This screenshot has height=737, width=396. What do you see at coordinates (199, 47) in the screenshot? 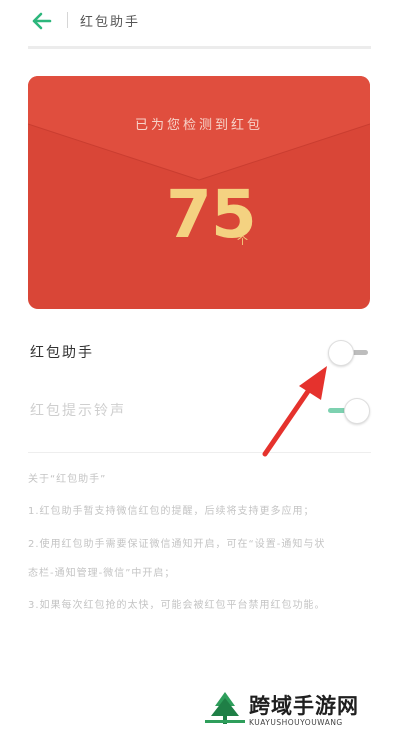
I see `header-divider-line` at bounding box center [199, 47].